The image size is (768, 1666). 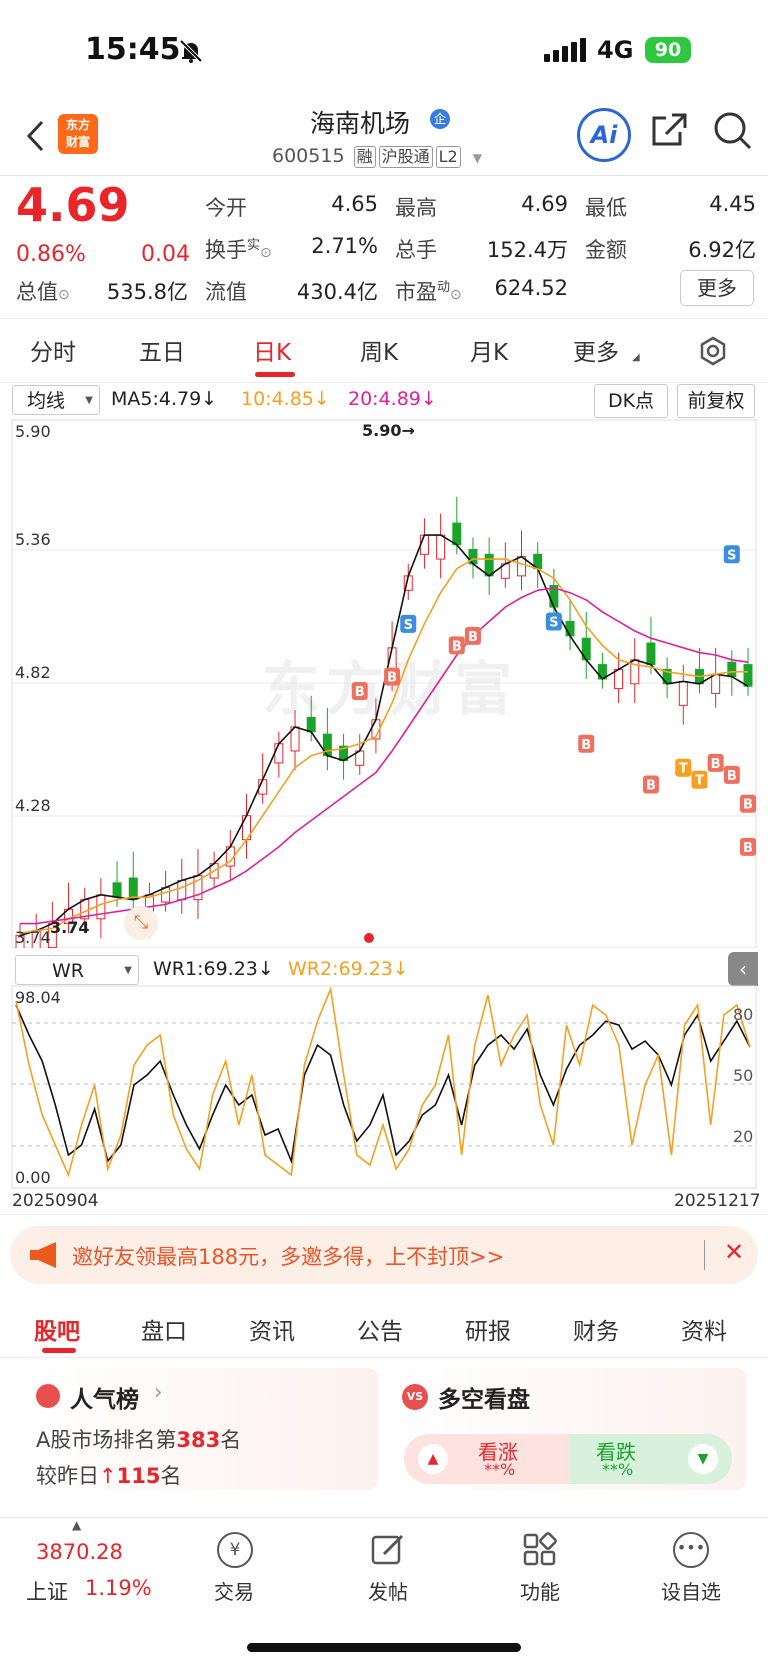 I want to click on tab-pankou: 盘口, so click(x=164, y=1329).